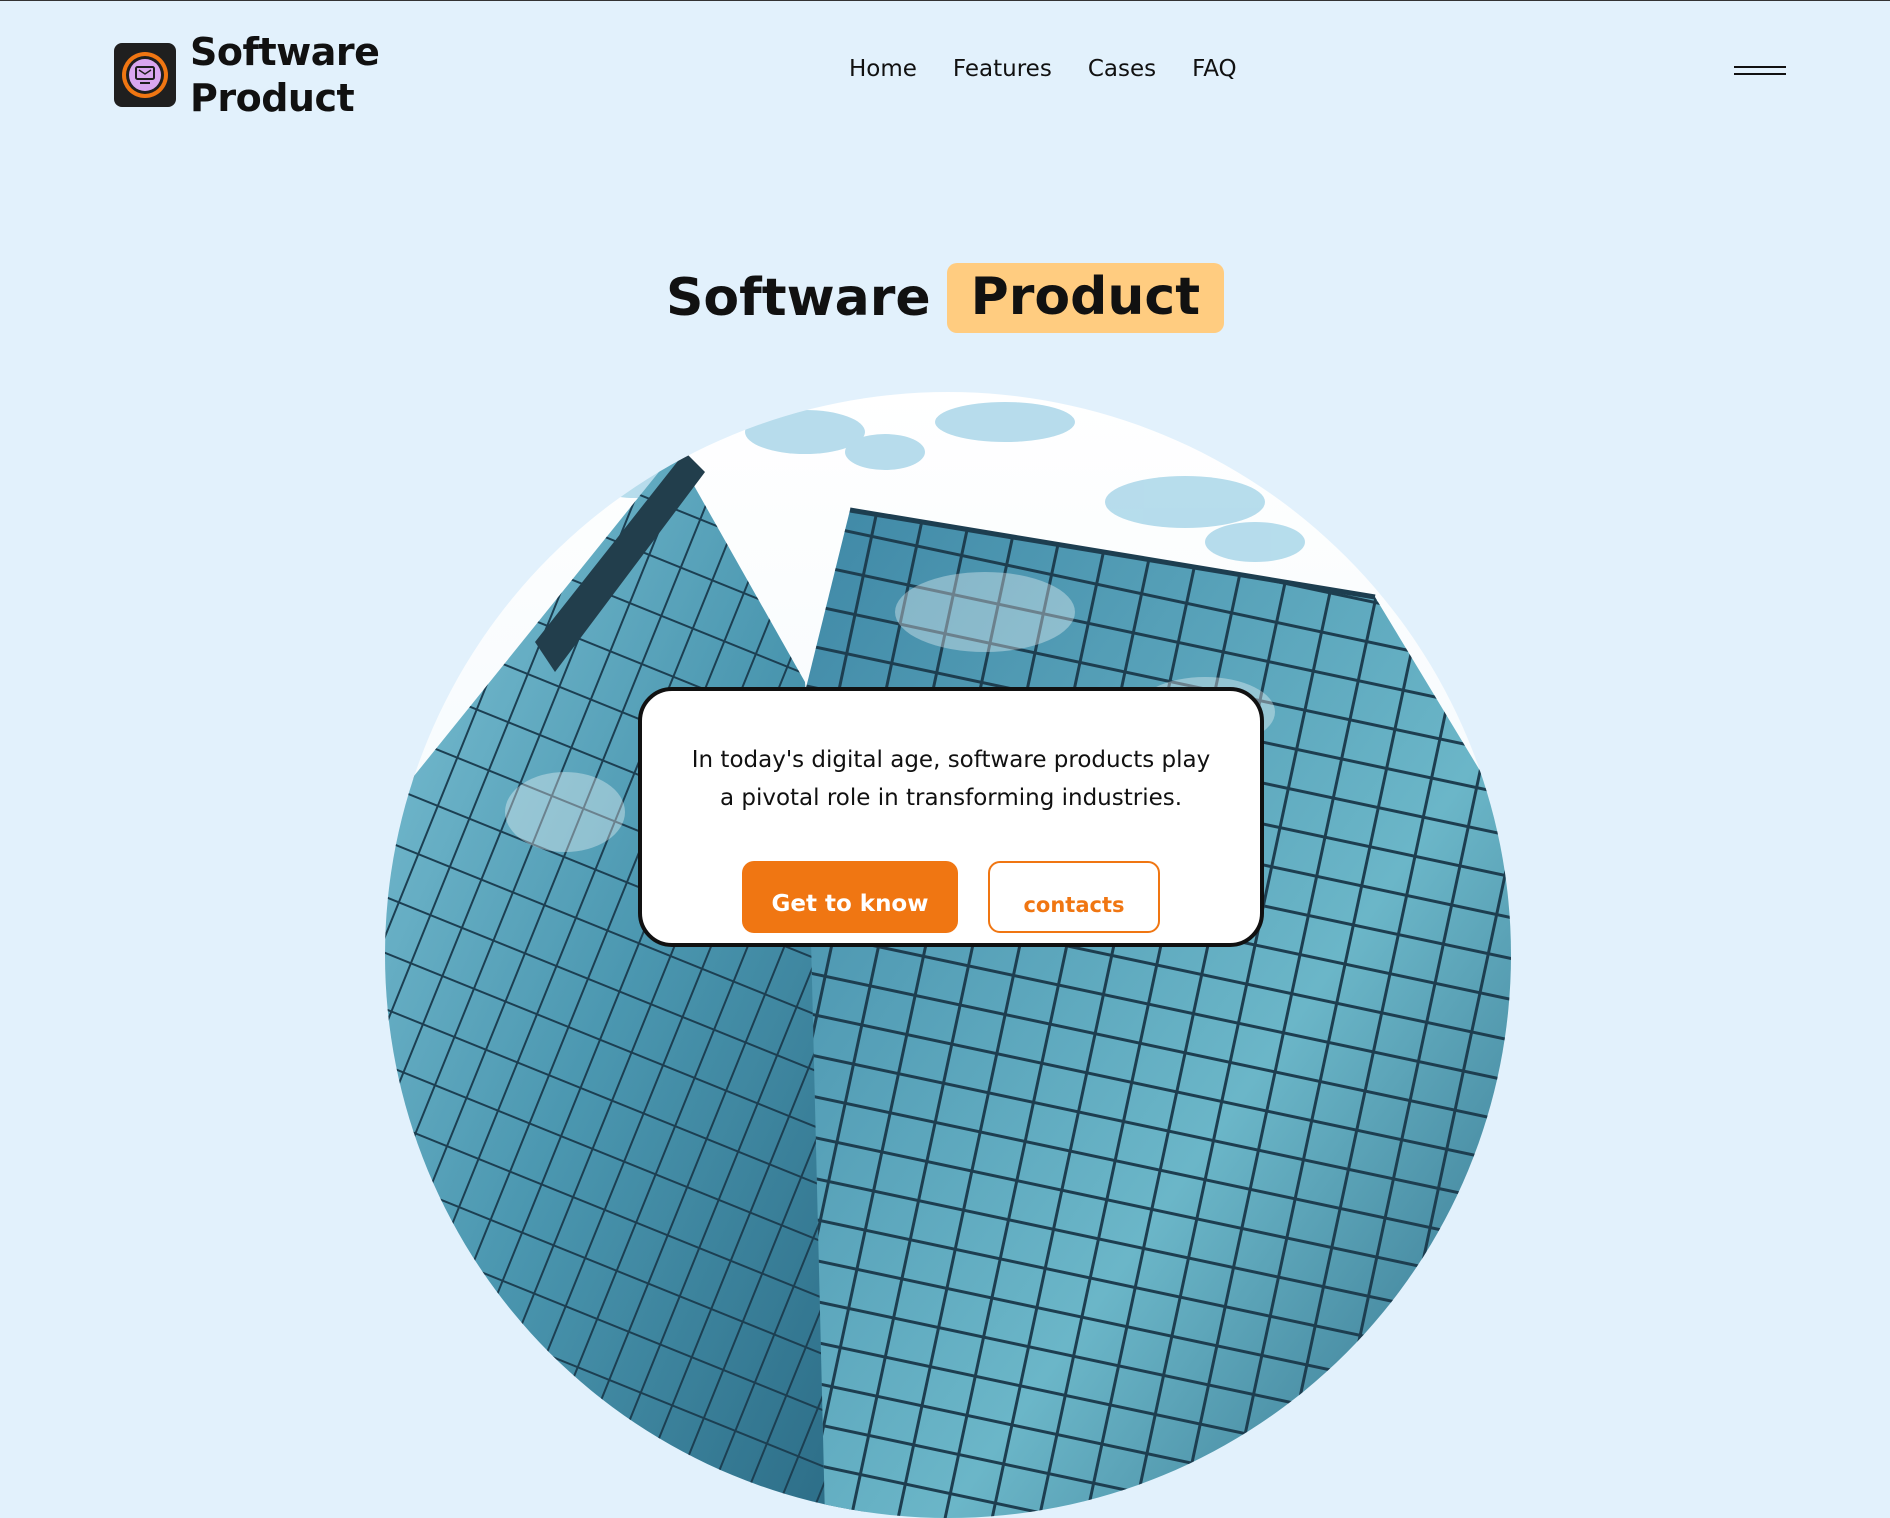 This screenshot has height=1518, width=1890. Describe the element at coordinates (272, 98) in the screenshot. I see `brand-name-line2: Product` at that location.